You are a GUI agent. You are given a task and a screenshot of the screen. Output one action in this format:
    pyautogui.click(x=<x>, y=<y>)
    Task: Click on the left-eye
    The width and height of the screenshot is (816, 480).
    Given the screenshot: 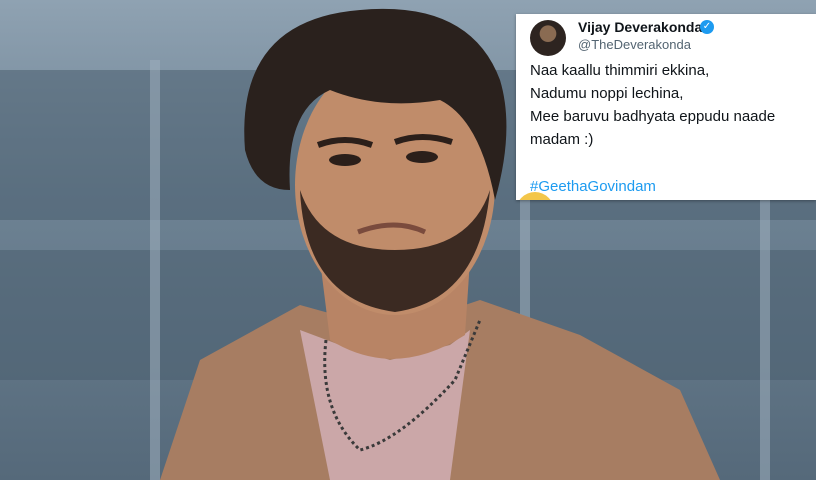 What is the action you would take?
    pyautogui.click(x=345, y=160)
    